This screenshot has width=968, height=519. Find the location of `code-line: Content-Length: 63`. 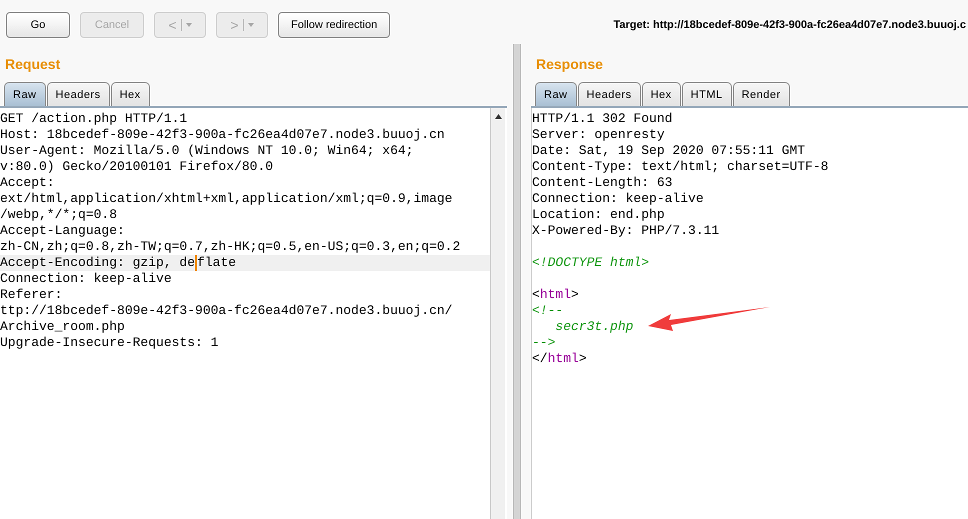

code-line: Content-Length: 63 is located at coordinates (603, 183).